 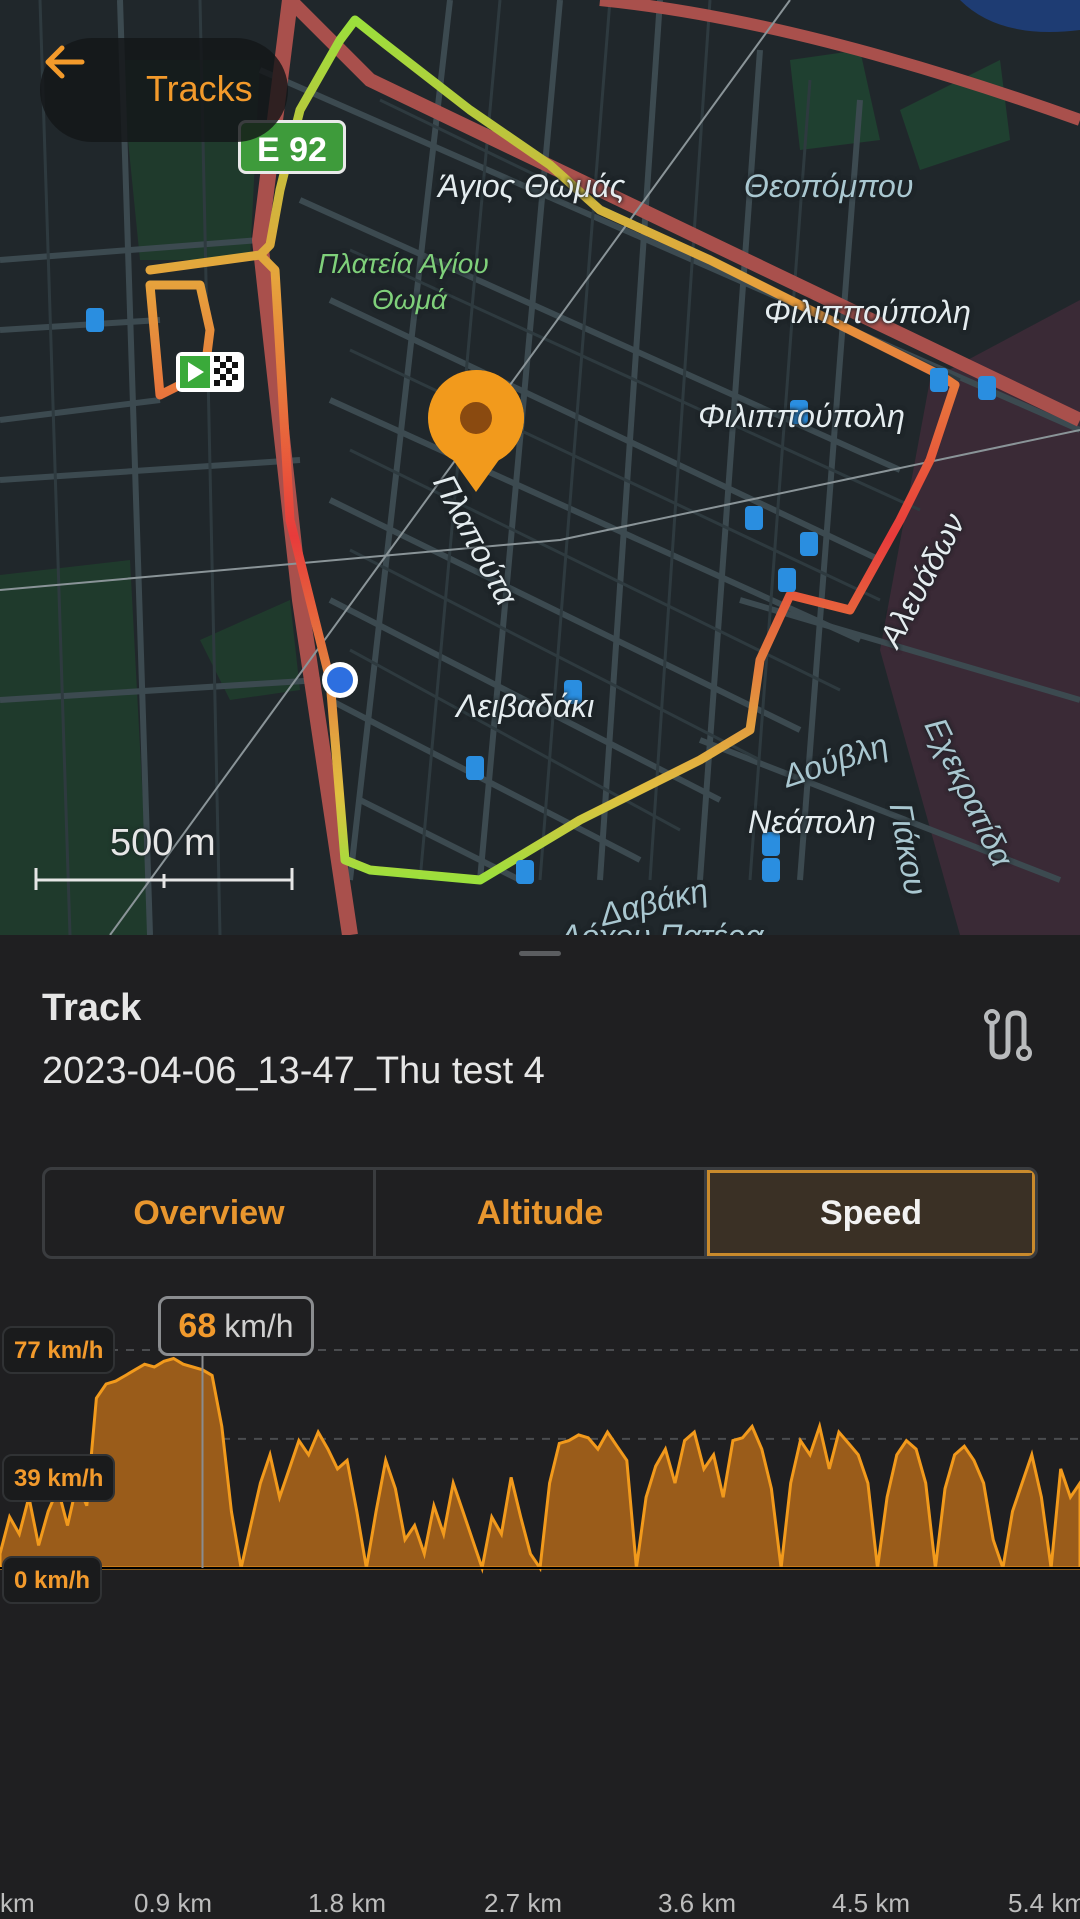 What do you see at coordinates (1020, 16) in the screenshot?
I see `river` at bounding box center [1020, 16].